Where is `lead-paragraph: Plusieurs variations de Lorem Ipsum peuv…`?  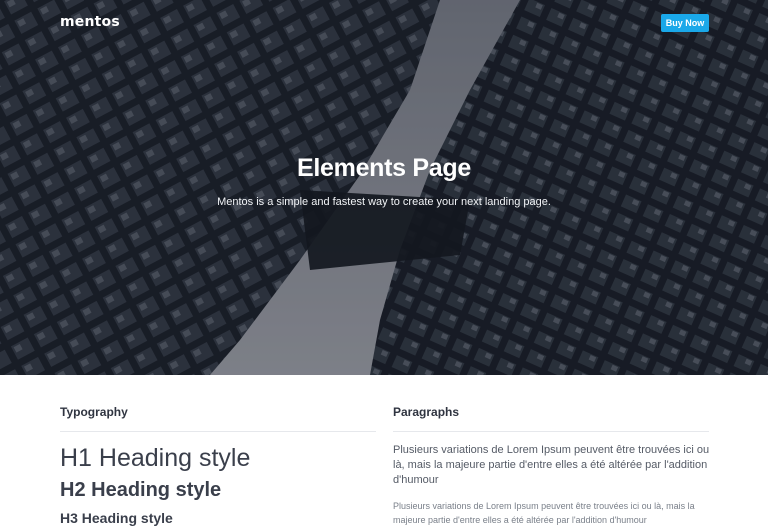 lead-paragraph: Plusieurs variations de Lorem Ipsum peuv… is located at coordinates (551, 465).